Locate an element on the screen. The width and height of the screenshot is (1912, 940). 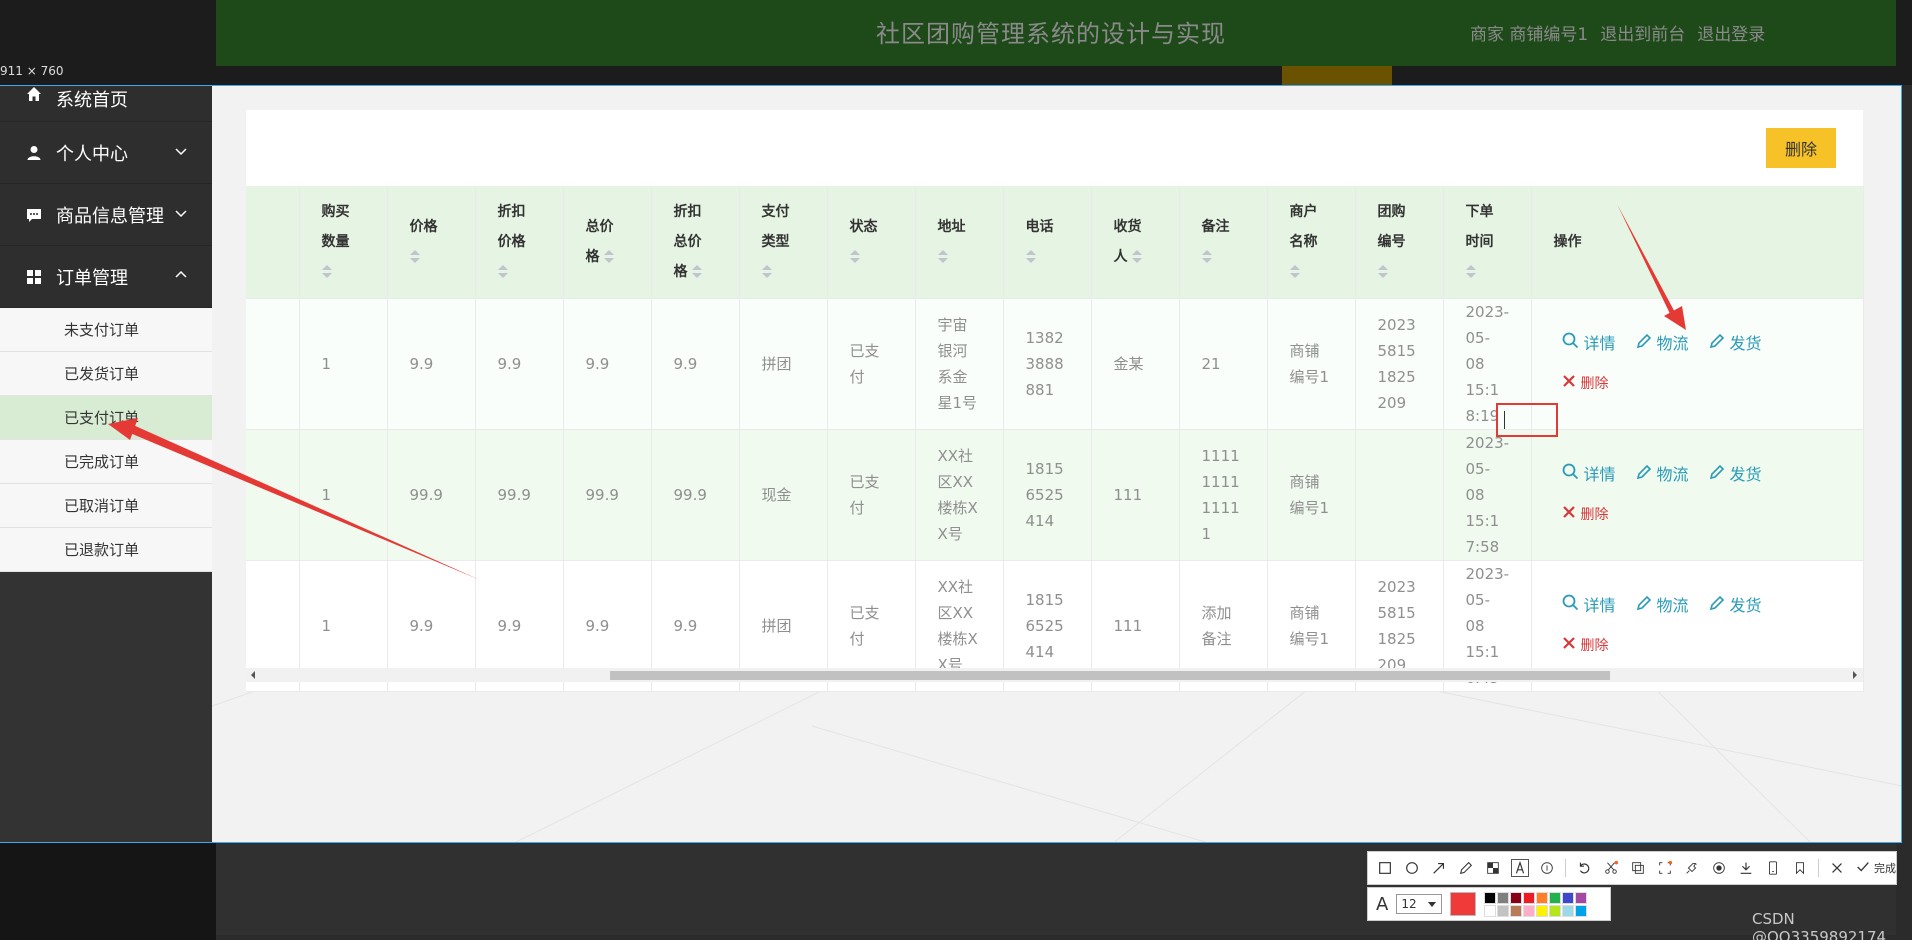
table-header-cell: 总价格 is located at coordinates (607, 242).